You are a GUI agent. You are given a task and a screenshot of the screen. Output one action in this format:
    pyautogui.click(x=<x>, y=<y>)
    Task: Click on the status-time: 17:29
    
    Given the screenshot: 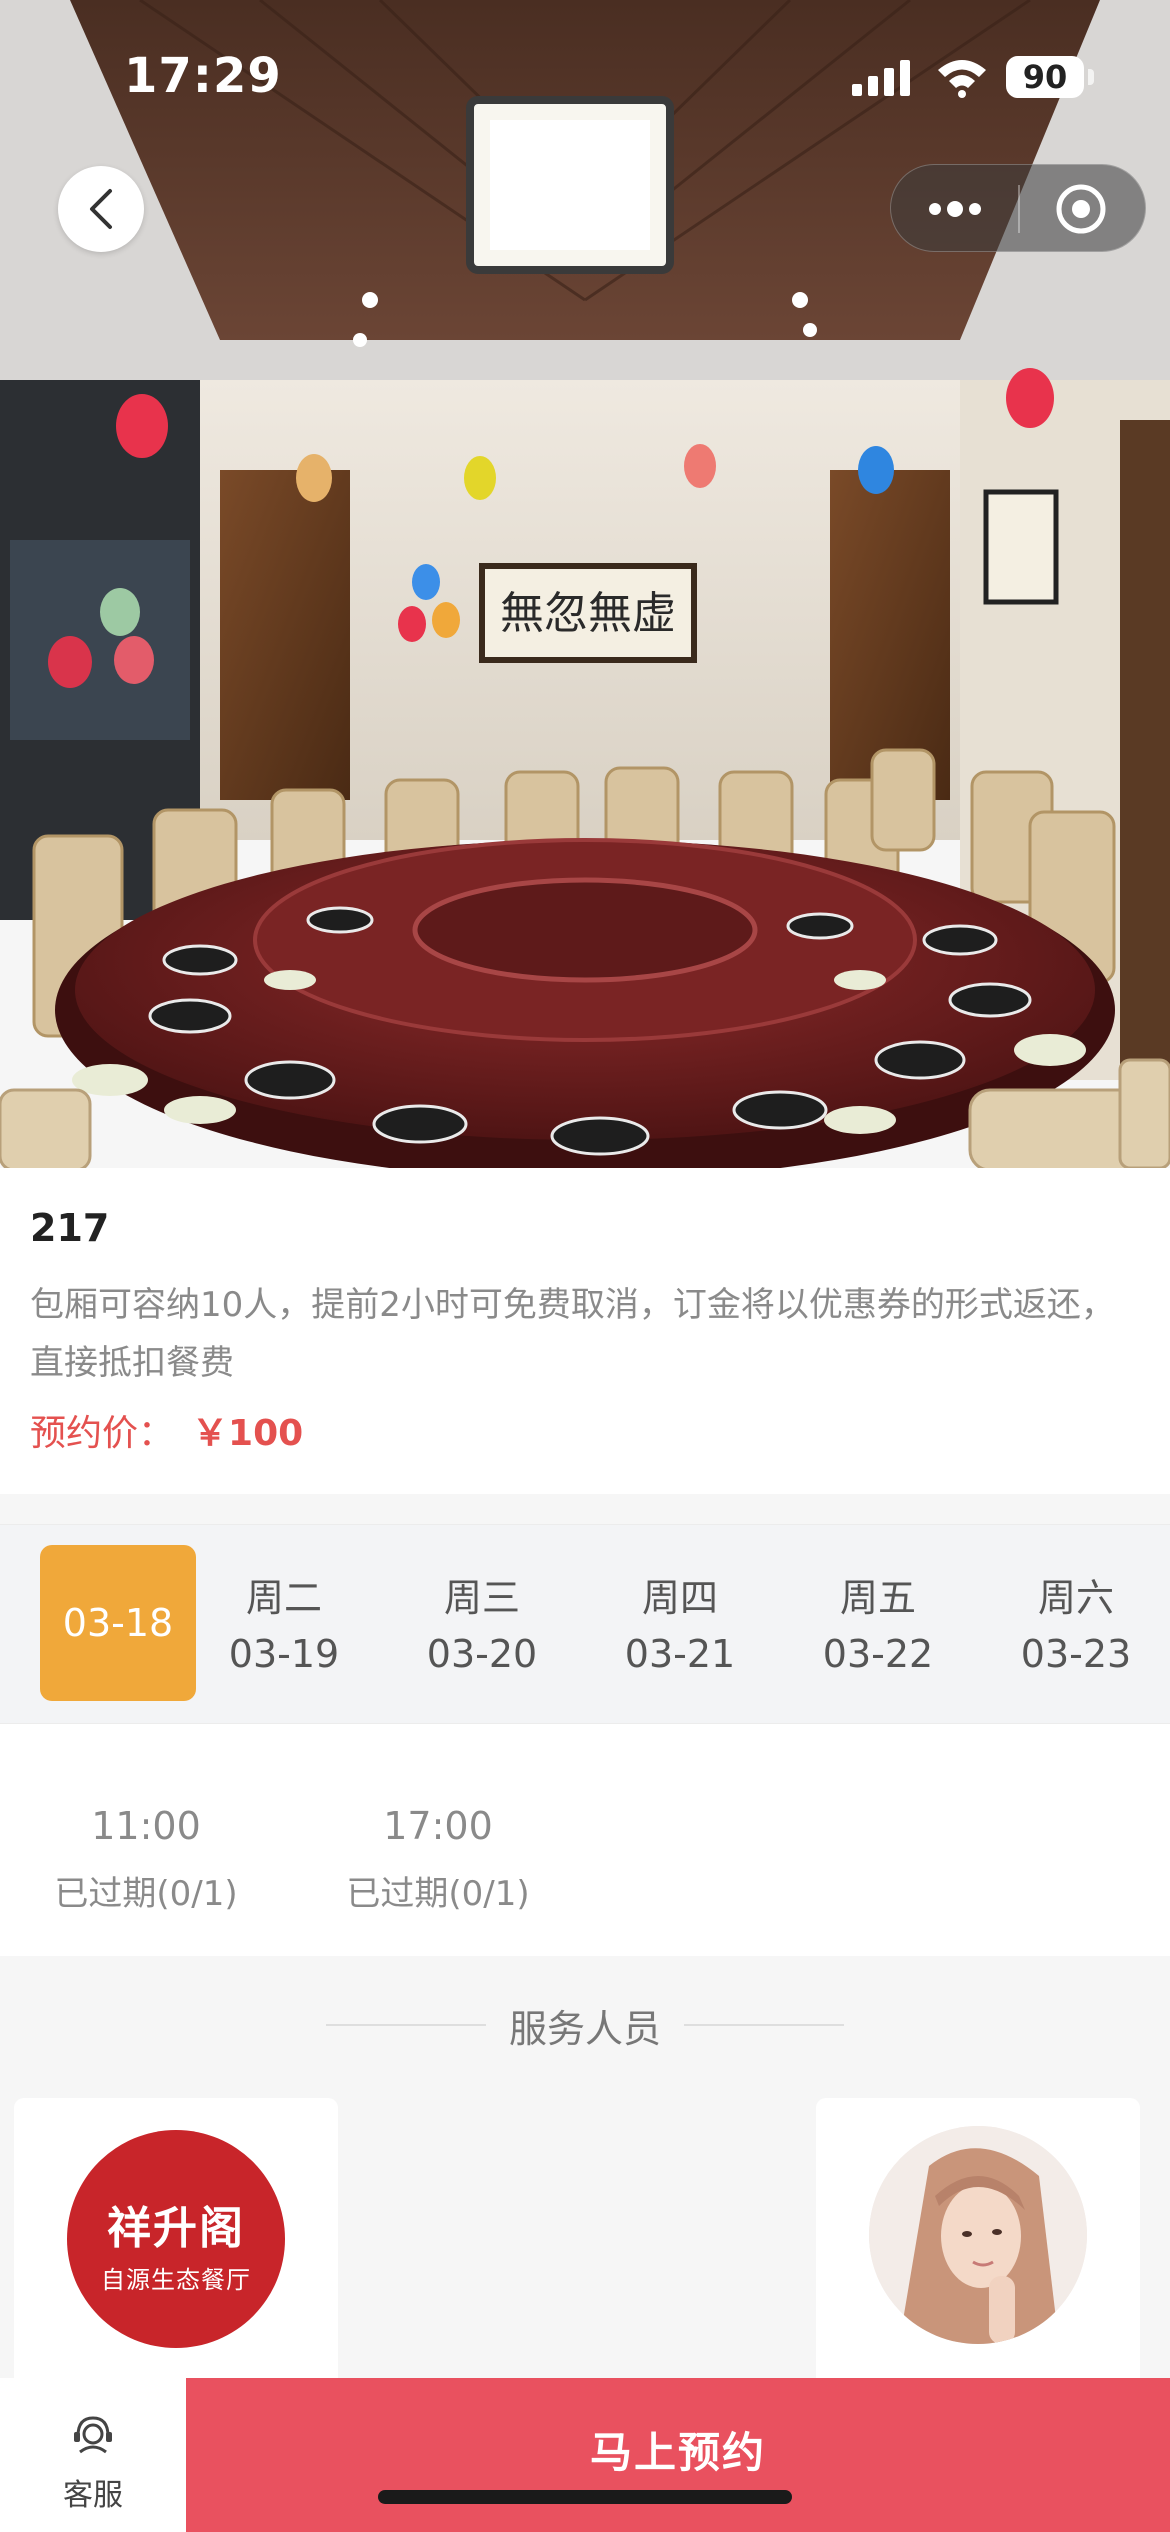 What is the action you would take?
    pyautogui.click(x=203, y=76)
    